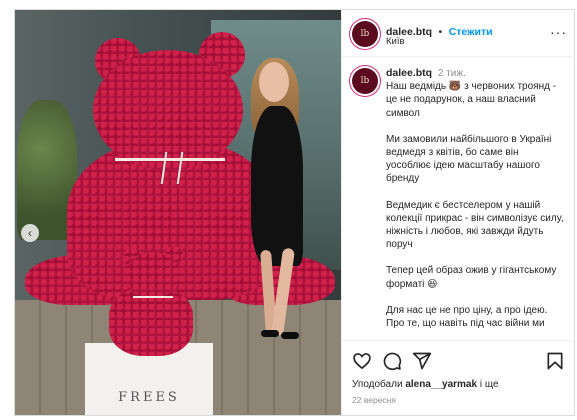 Image resolution: width=577 pixels, height=420 pixels. What do you see at coordinates (277, 186) in the screenshot?
I see `woman-black-dress` at bounding box center [277, 186].